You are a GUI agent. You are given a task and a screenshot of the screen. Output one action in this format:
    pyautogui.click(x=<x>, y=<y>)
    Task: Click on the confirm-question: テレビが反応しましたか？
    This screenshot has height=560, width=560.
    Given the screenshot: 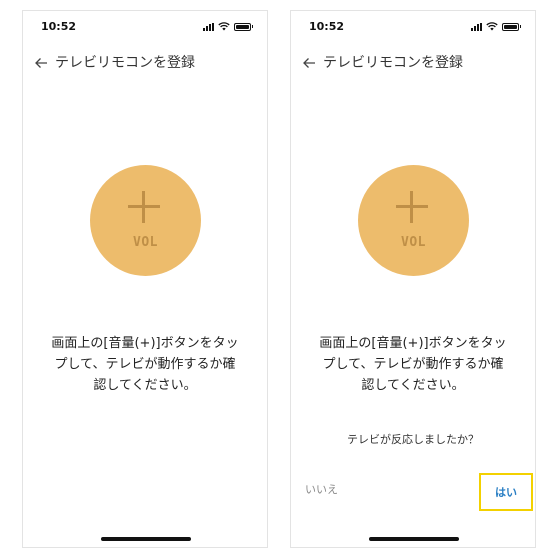 What is the action you would take?
    pyautogui.click(x=413, y=439)
    